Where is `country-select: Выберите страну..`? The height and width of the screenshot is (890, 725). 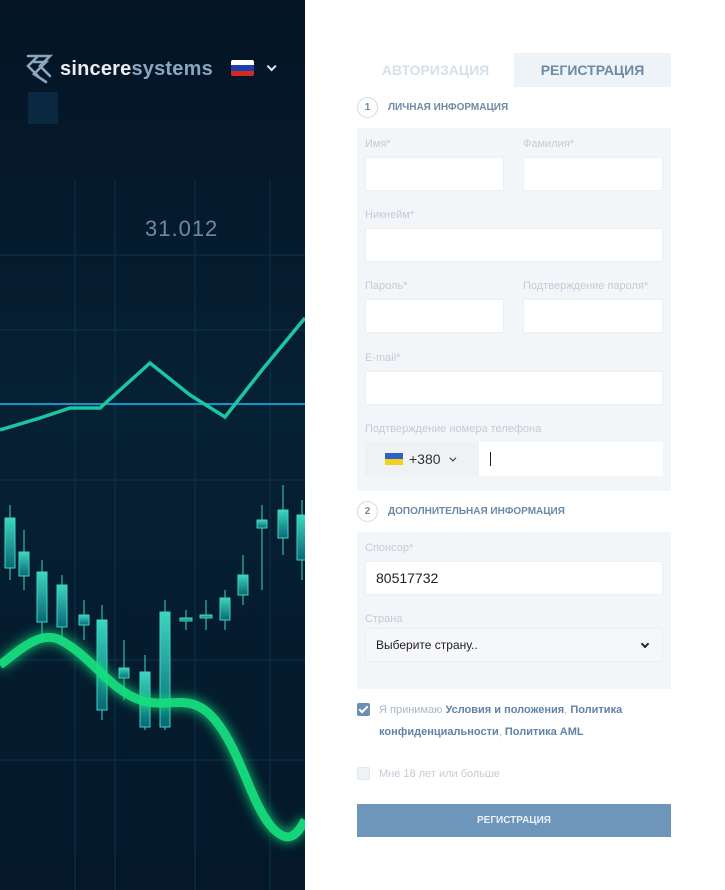 country-select: Выберите страну.. is located at coordinates (514, 645).